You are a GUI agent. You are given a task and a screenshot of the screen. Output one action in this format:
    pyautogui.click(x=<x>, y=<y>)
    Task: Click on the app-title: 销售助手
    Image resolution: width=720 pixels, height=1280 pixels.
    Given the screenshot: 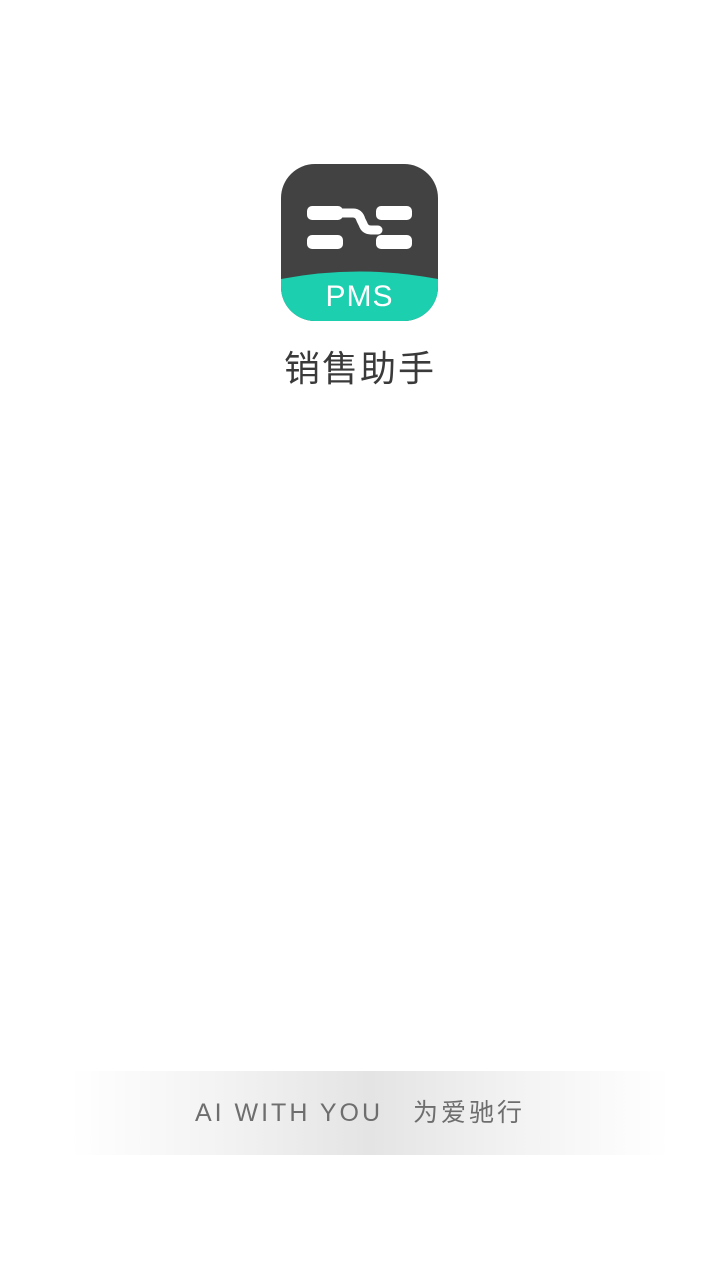 What is the action you would take?
    pyautogui.click(x=359, y=369)
    